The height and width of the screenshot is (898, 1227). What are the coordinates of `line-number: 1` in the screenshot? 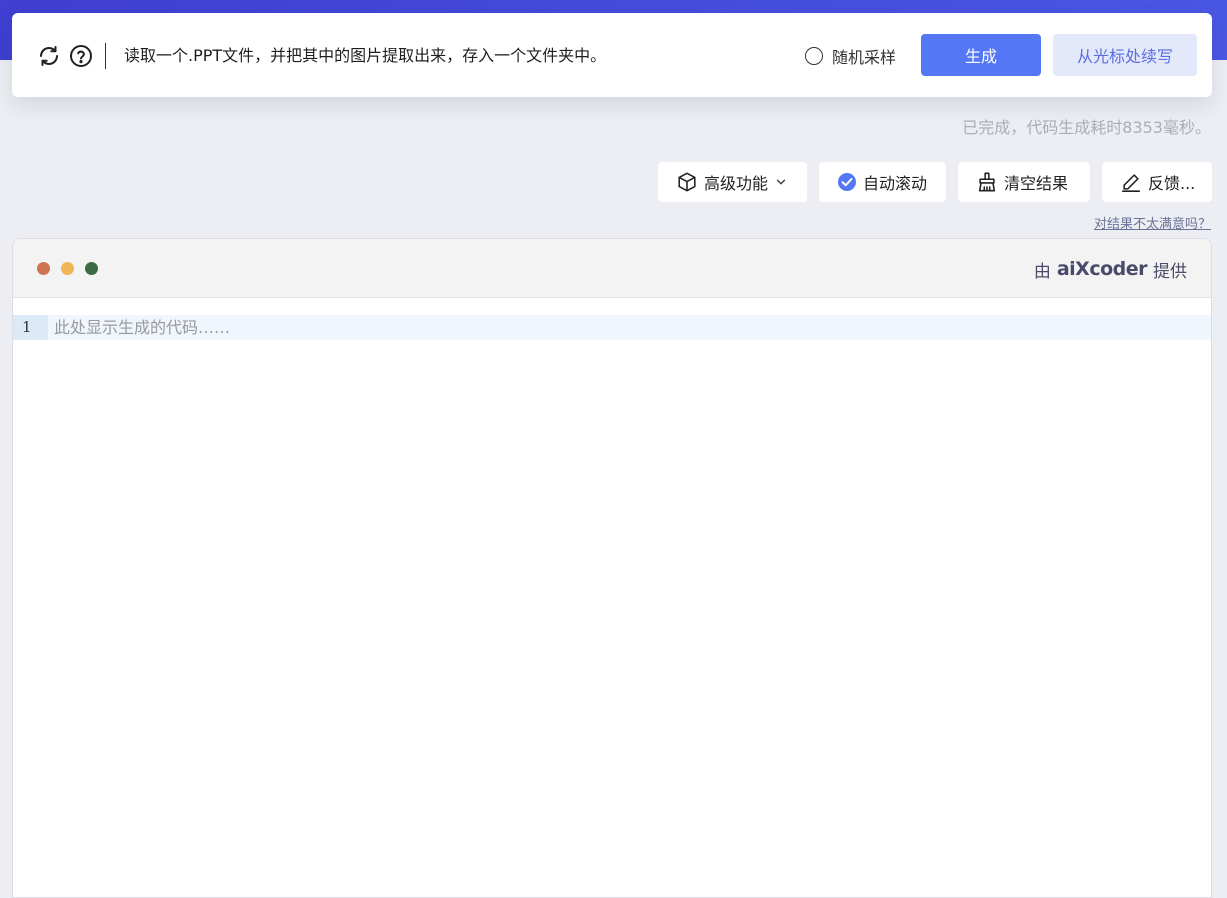 It's located at (30, 327).